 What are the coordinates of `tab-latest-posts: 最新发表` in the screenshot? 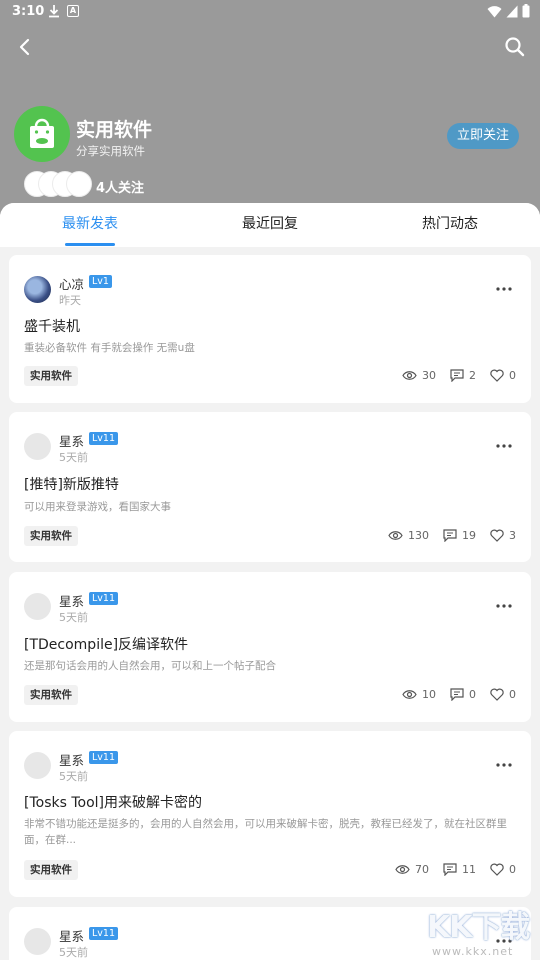 It's located at (90, 225).